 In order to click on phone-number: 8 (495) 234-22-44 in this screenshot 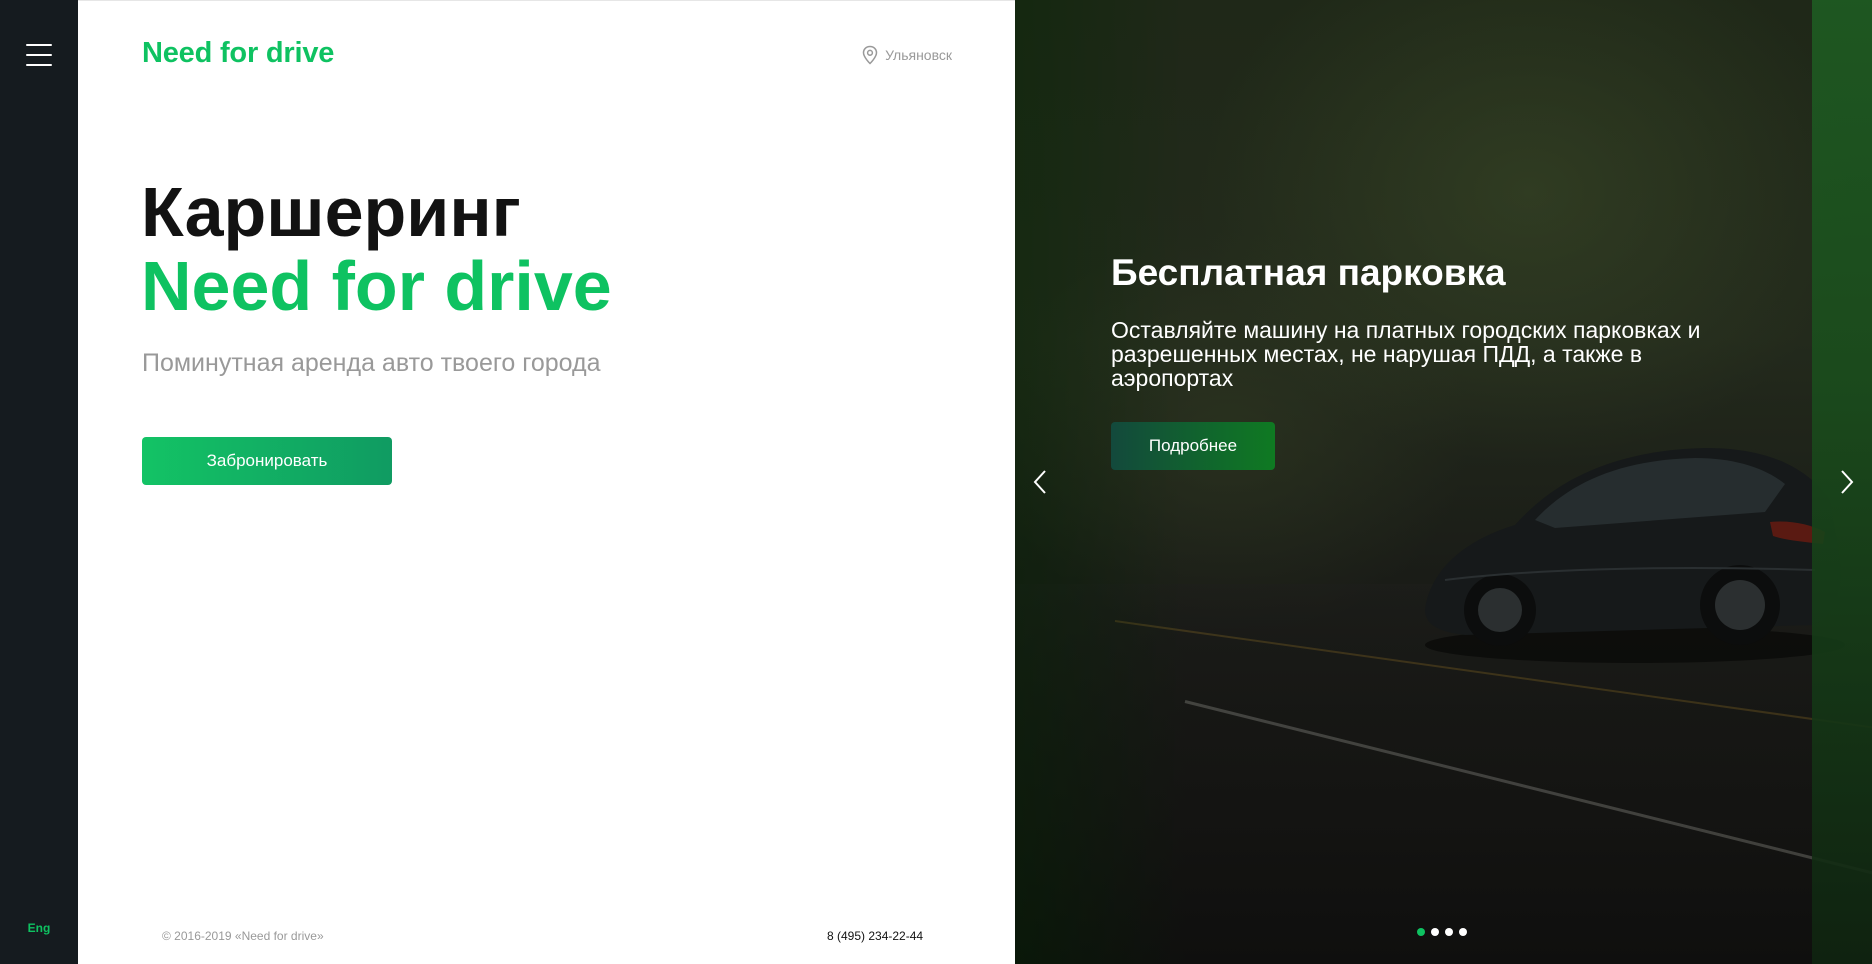, I will do `click(875, 936)`.